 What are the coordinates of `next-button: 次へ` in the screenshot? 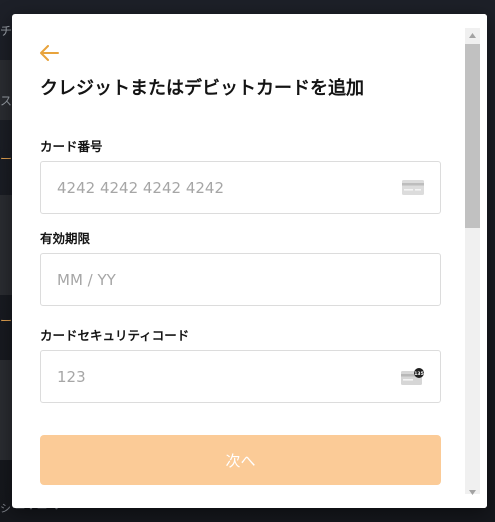 It's located at (240, 460).